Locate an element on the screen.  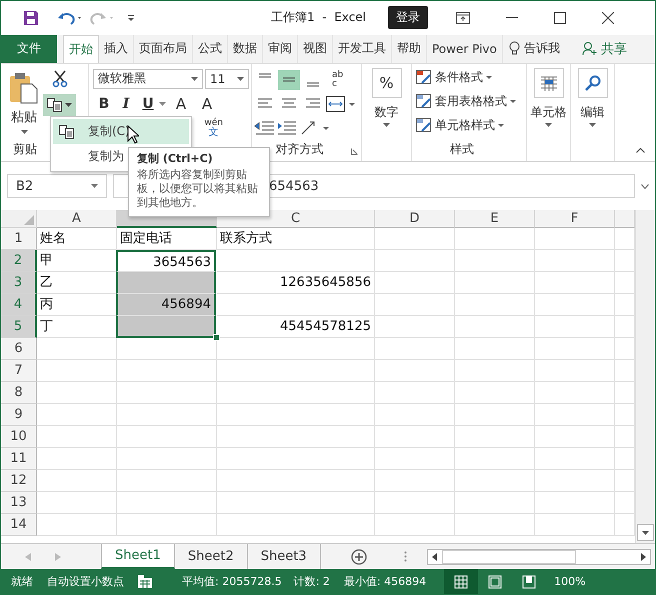
ribbon-tab: 数据 is located at coordinates (245, 48).